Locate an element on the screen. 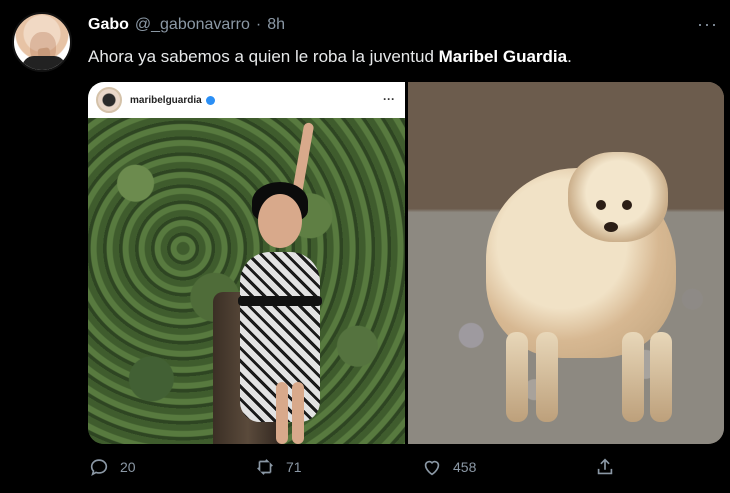 The image size is (730, 493). dog-eye-right is located at coordinates (627, 205).